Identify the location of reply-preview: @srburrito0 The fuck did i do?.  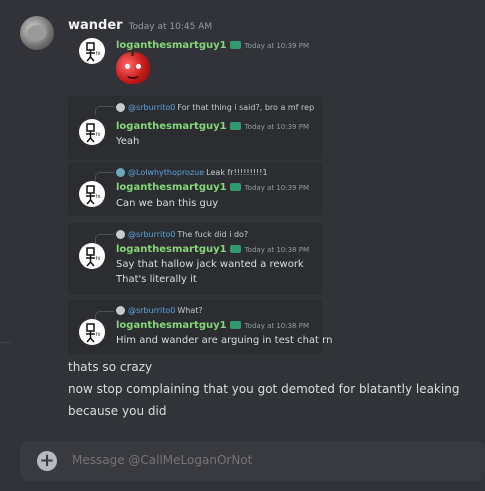
(188, 234).